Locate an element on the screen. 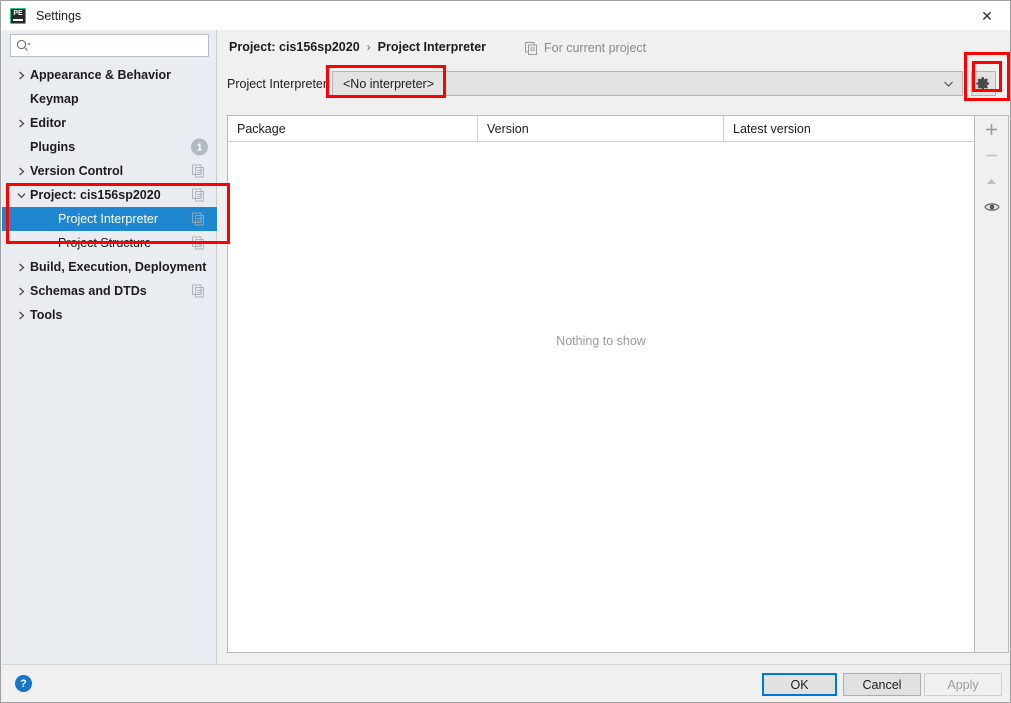  column-header-package: Package is located at coordinates (353, 129).